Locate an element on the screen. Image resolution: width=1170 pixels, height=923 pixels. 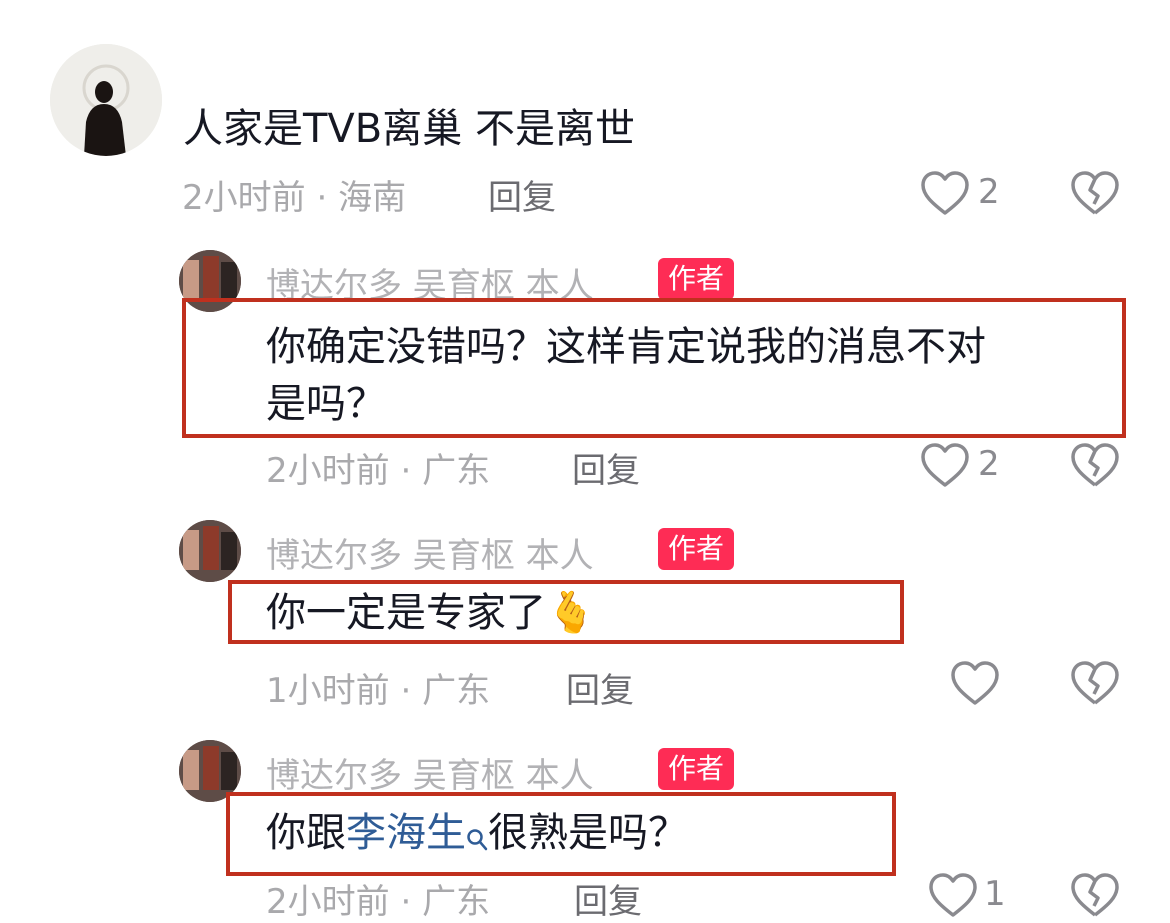
search-icon is located at coordinates (477, 839).